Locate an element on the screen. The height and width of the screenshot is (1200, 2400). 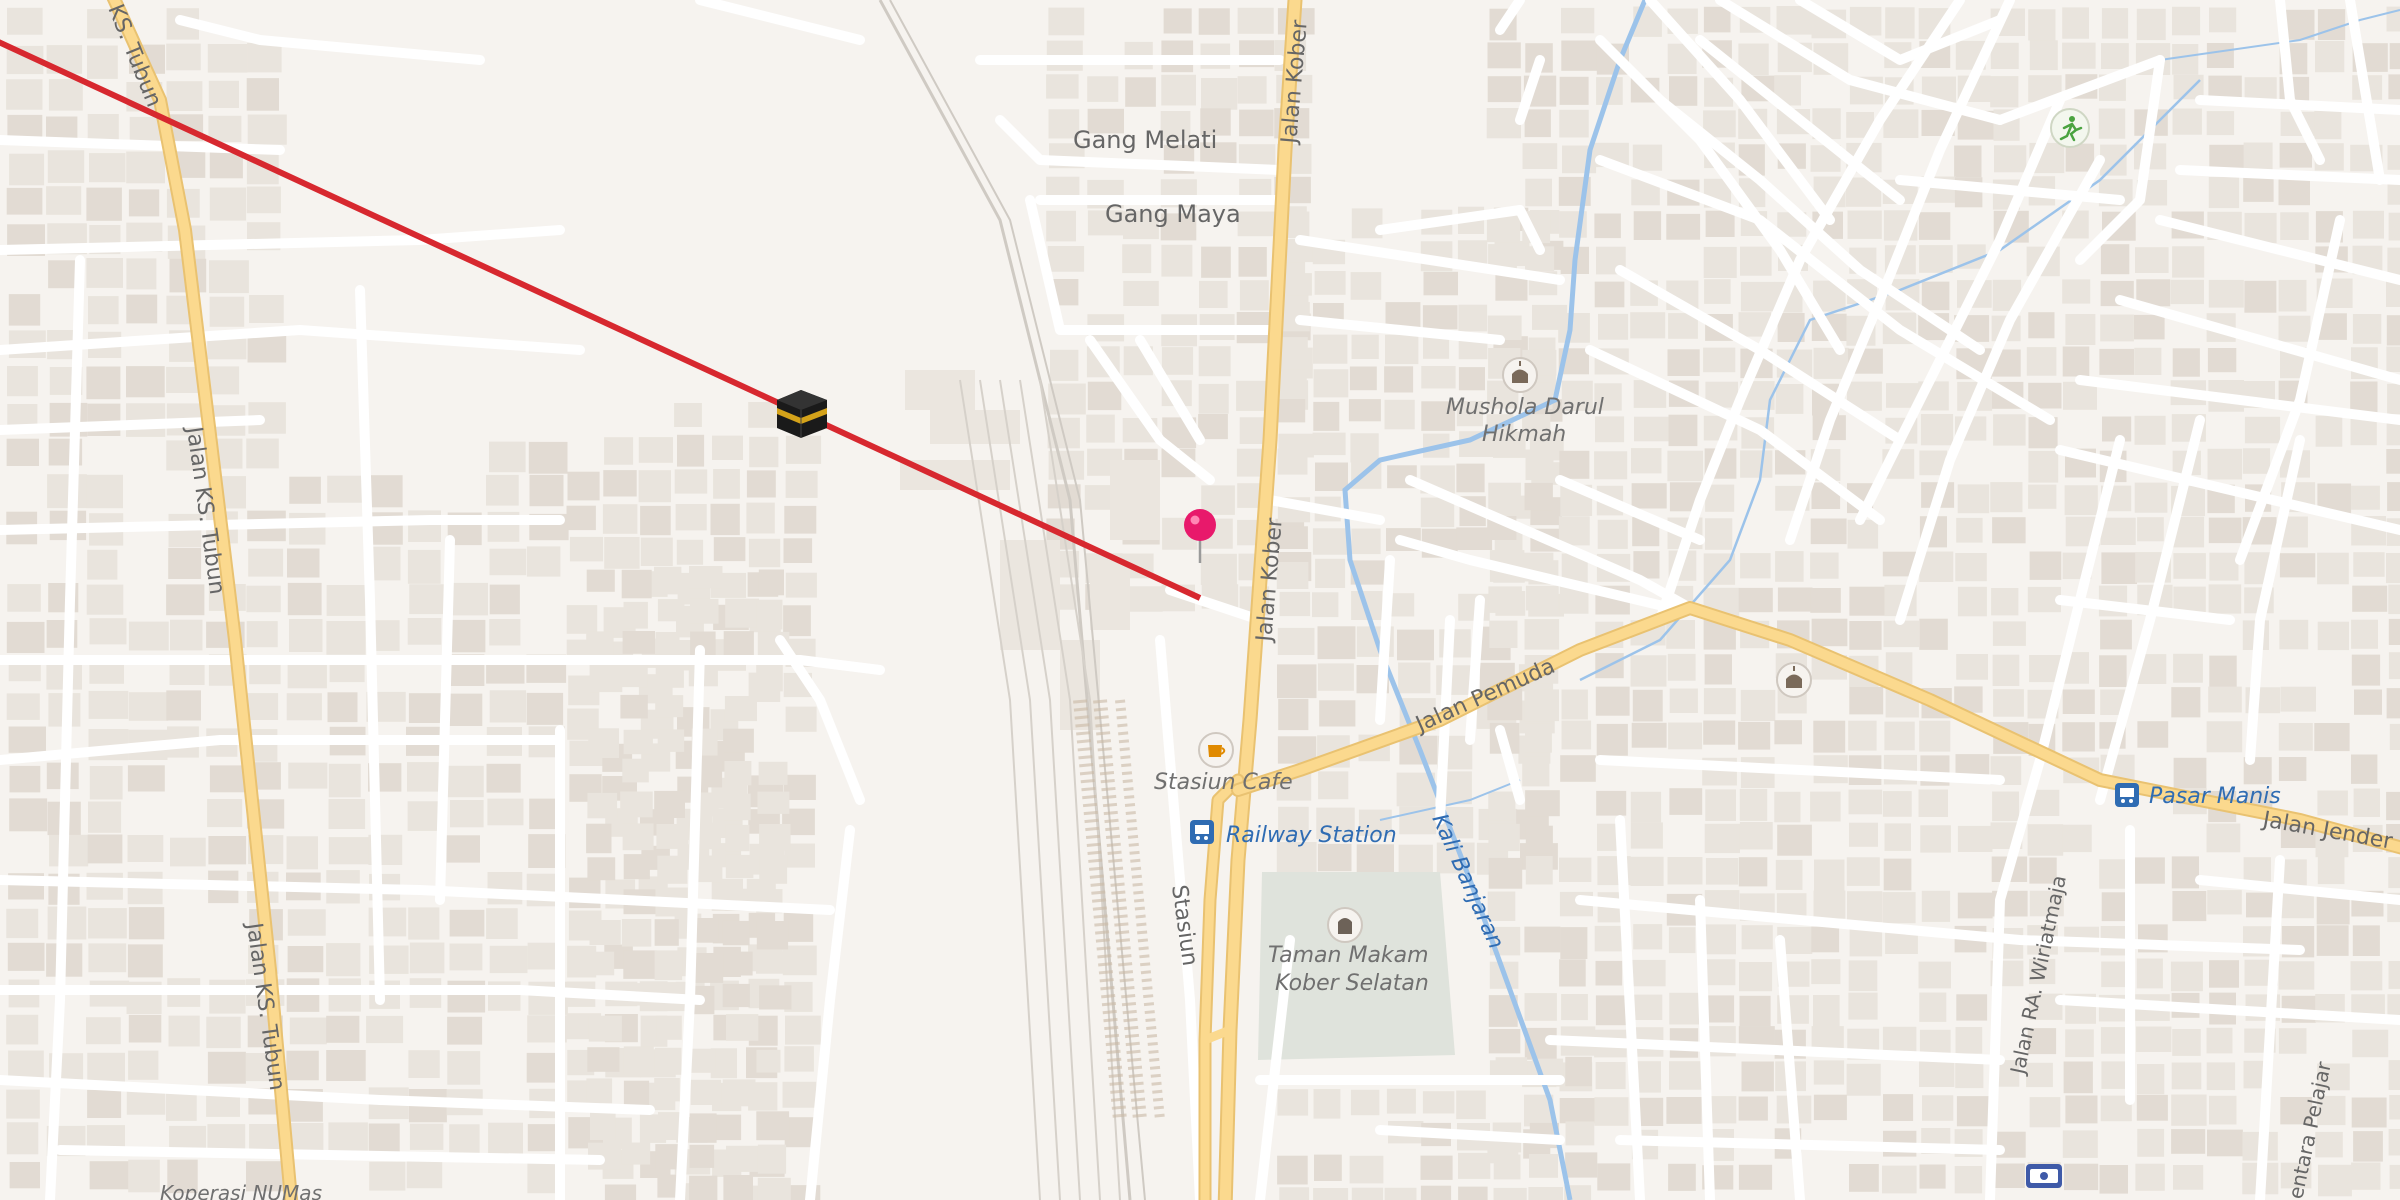
kaaba-icon is located at coordinates (802, 414).